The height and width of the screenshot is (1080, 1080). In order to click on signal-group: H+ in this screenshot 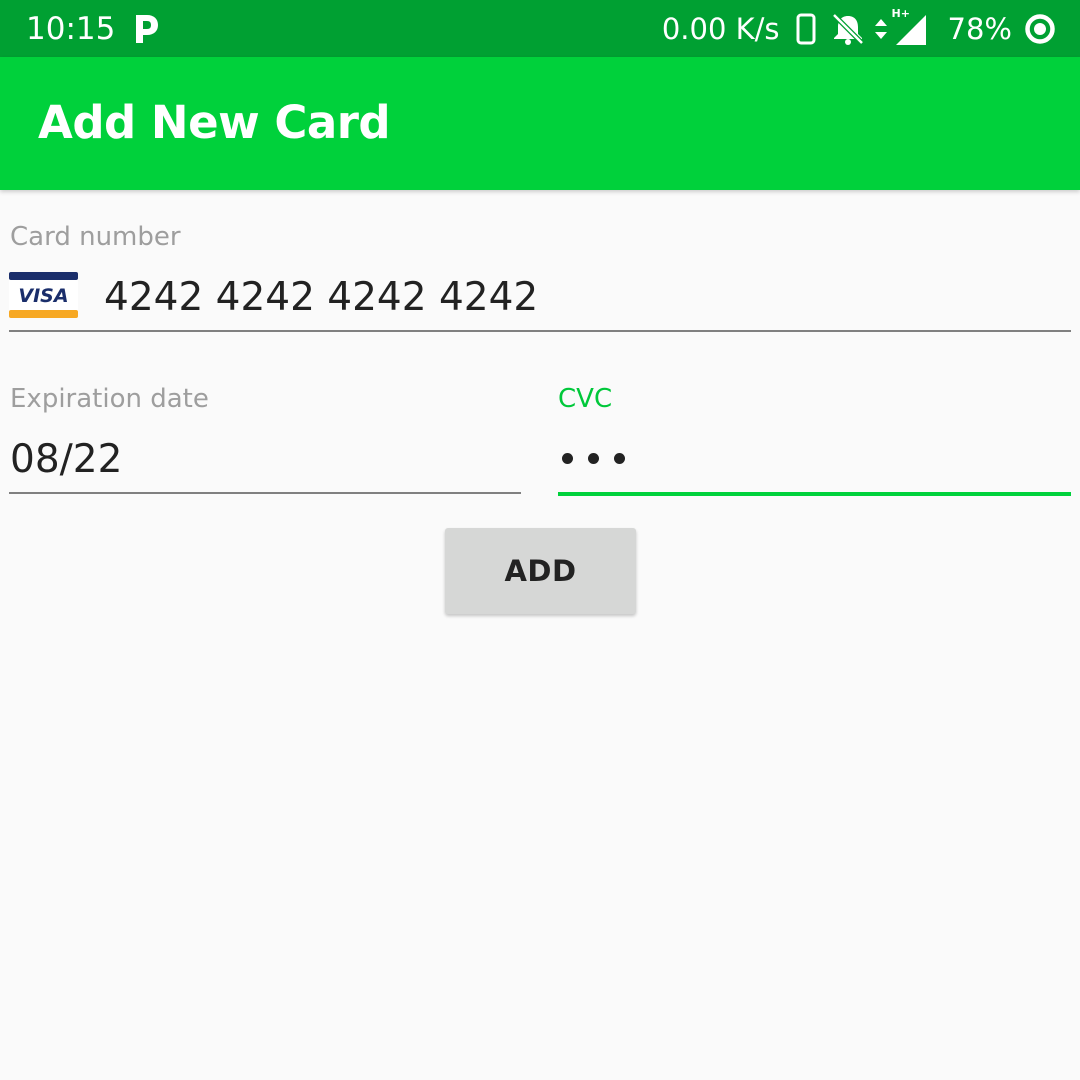, I will do `click(910, 27)`.